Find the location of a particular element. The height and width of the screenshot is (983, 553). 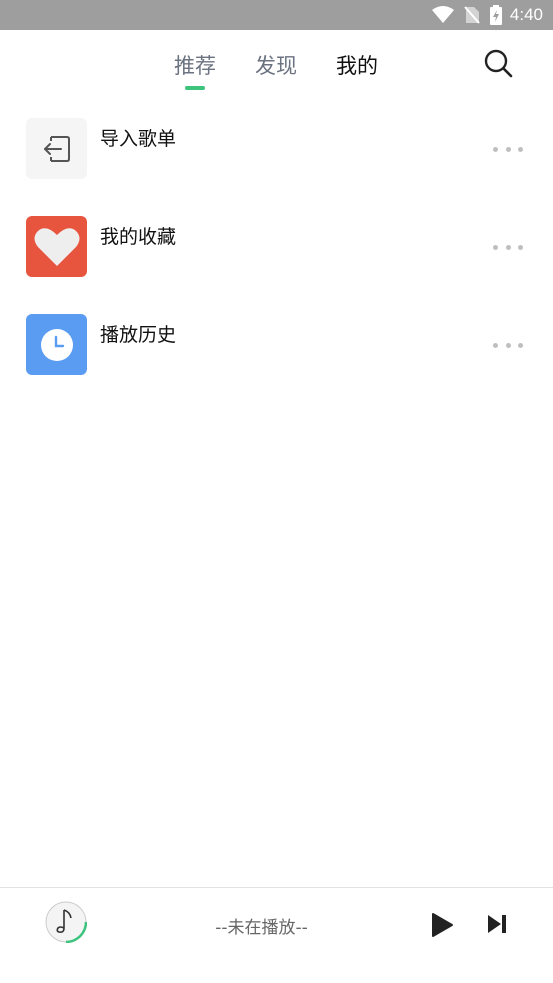

tab-recommend: 推荐 is located at coordinates (195, 65).